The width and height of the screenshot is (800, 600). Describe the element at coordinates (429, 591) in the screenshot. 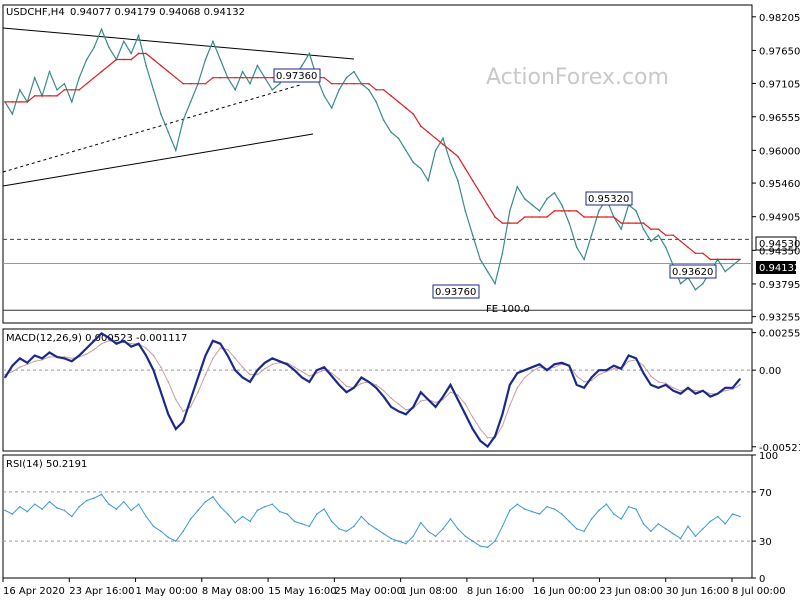

I see `x-tick-label: 1 Jun 08:00` at that location.